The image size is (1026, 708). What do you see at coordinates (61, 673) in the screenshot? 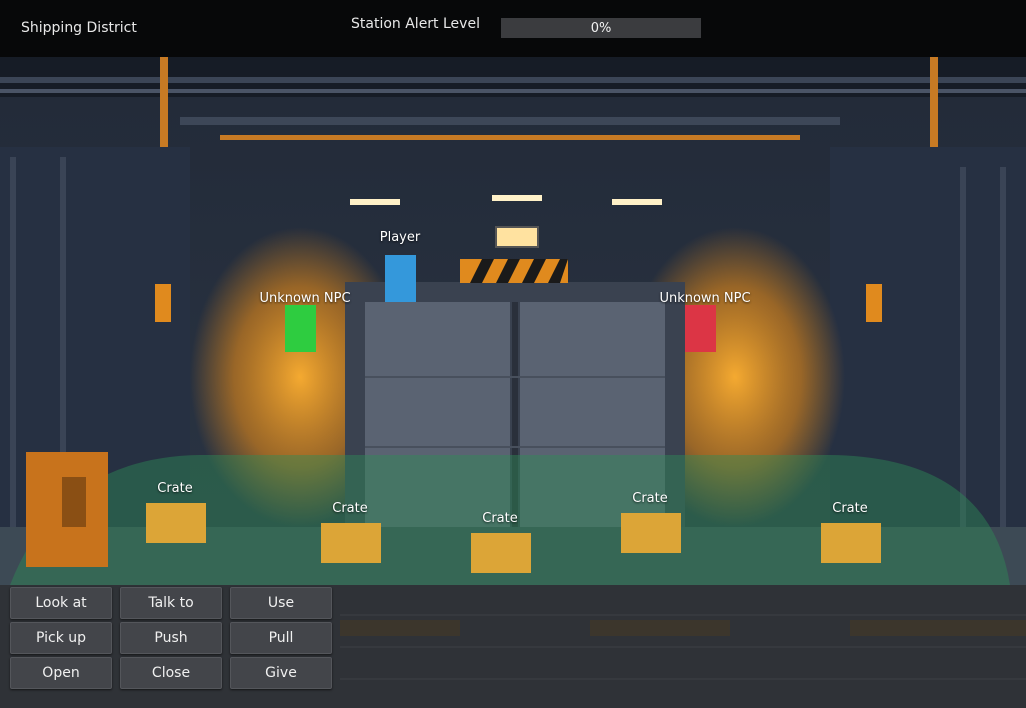
I see `verb-open-button: Open` at bounding box center [61, 673].